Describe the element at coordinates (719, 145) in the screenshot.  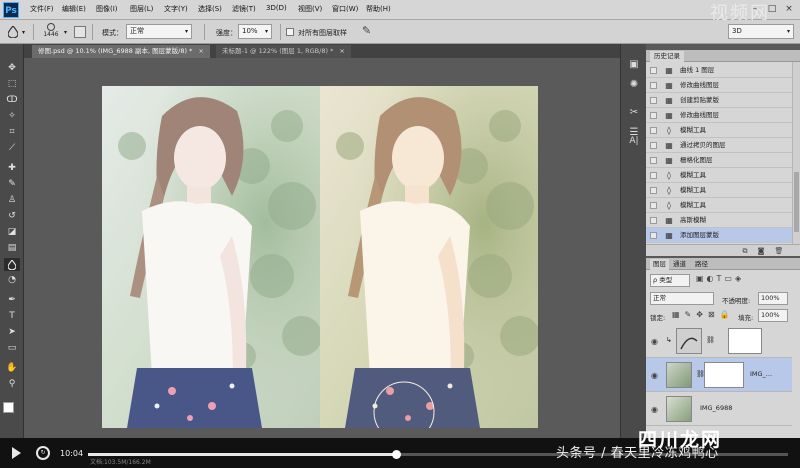
I see `history-item: ▦ 通过拷贝的图层` at that location.